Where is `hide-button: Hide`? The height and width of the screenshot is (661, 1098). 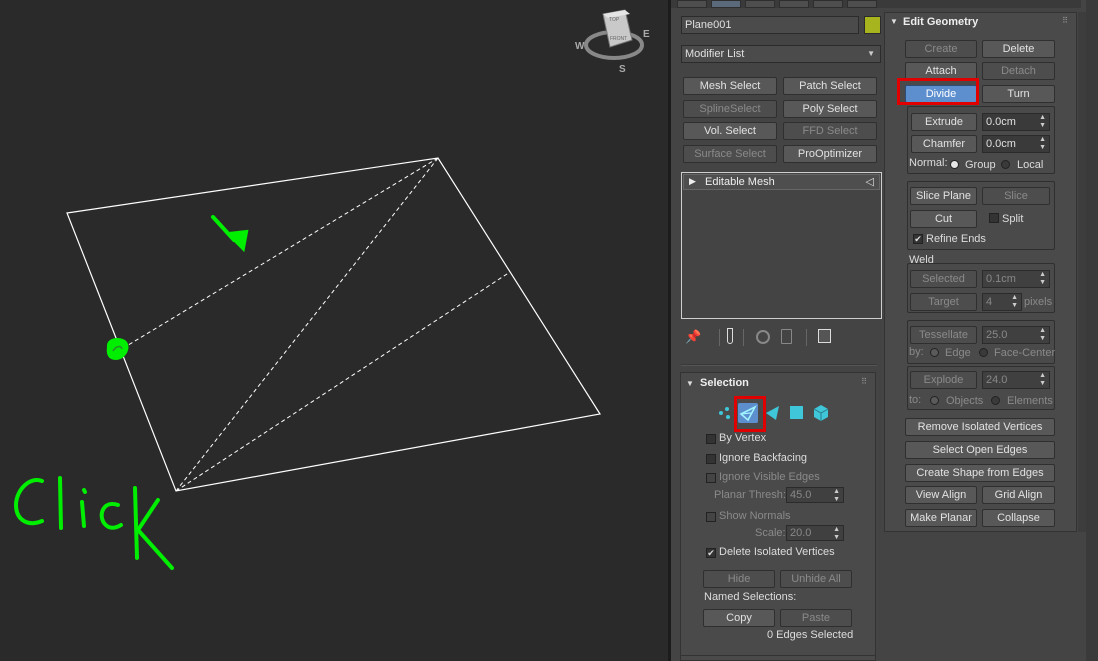 hide-button: Hide is located at coordinates (739, 579).